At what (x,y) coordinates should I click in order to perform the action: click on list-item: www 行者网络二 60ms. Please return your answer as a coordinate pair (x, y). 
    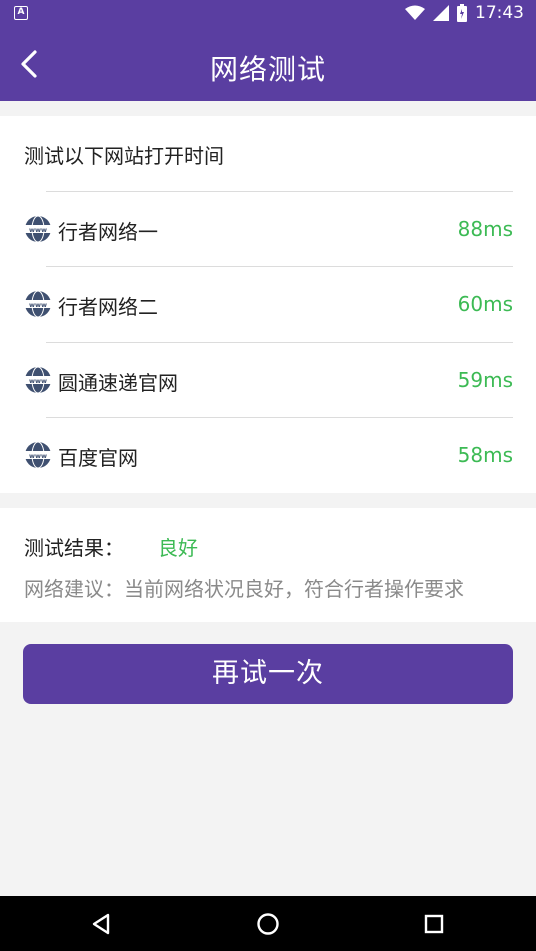
    Looking at the image, I should click on (268, 303).